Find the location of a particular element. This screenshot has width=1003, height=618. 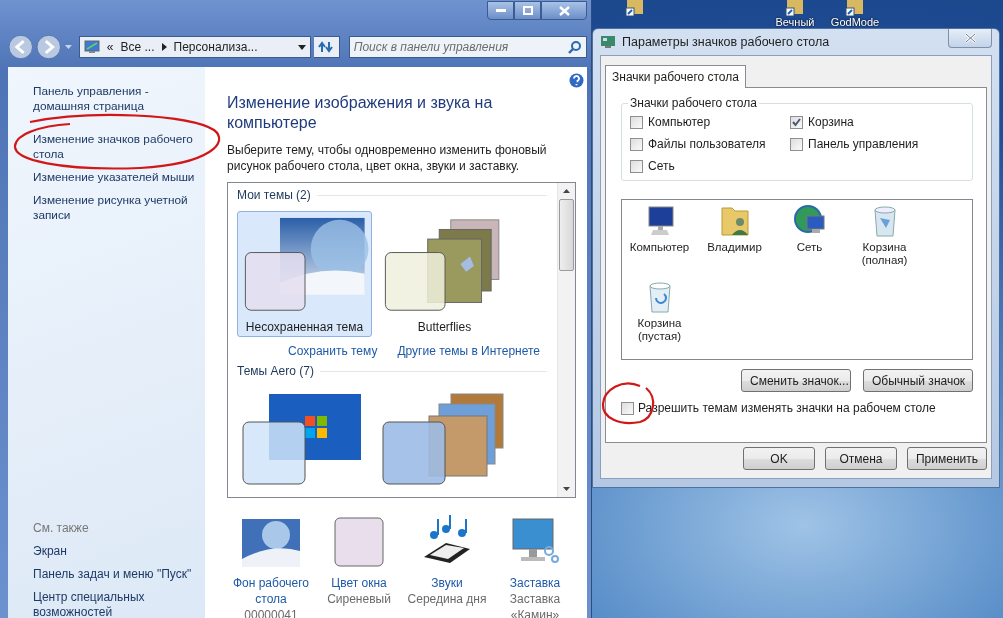

setting-link: Заставка is located at coordinates (535, 583).